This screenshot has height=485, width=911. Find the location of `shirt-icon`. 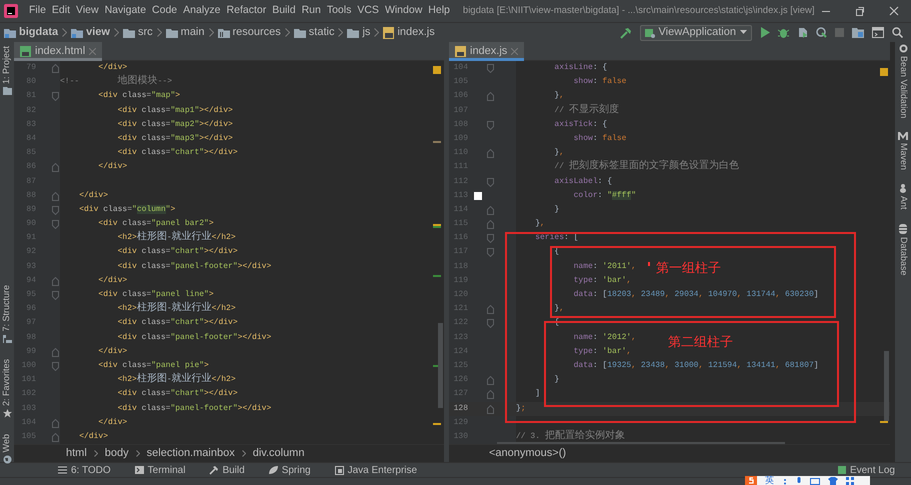

shirt-icon is located at coordinates (833, 480).